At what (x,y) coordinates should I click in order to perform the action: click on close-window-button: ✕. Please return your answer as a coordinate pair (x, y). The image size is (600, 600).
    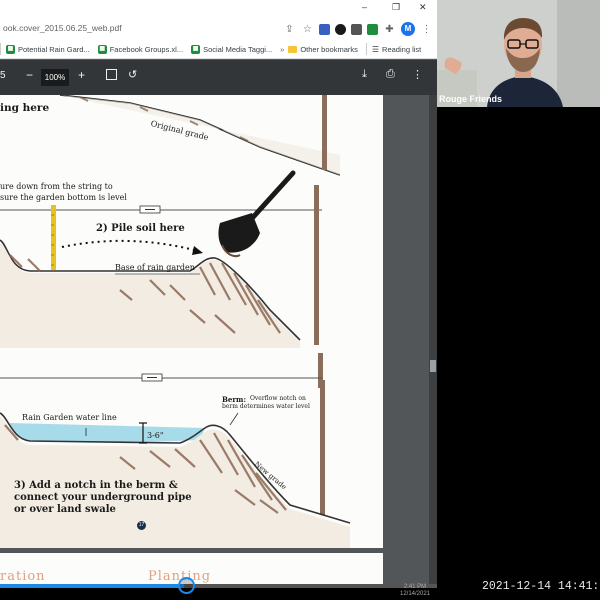
    Looking at the image, I should click on (423, 7).